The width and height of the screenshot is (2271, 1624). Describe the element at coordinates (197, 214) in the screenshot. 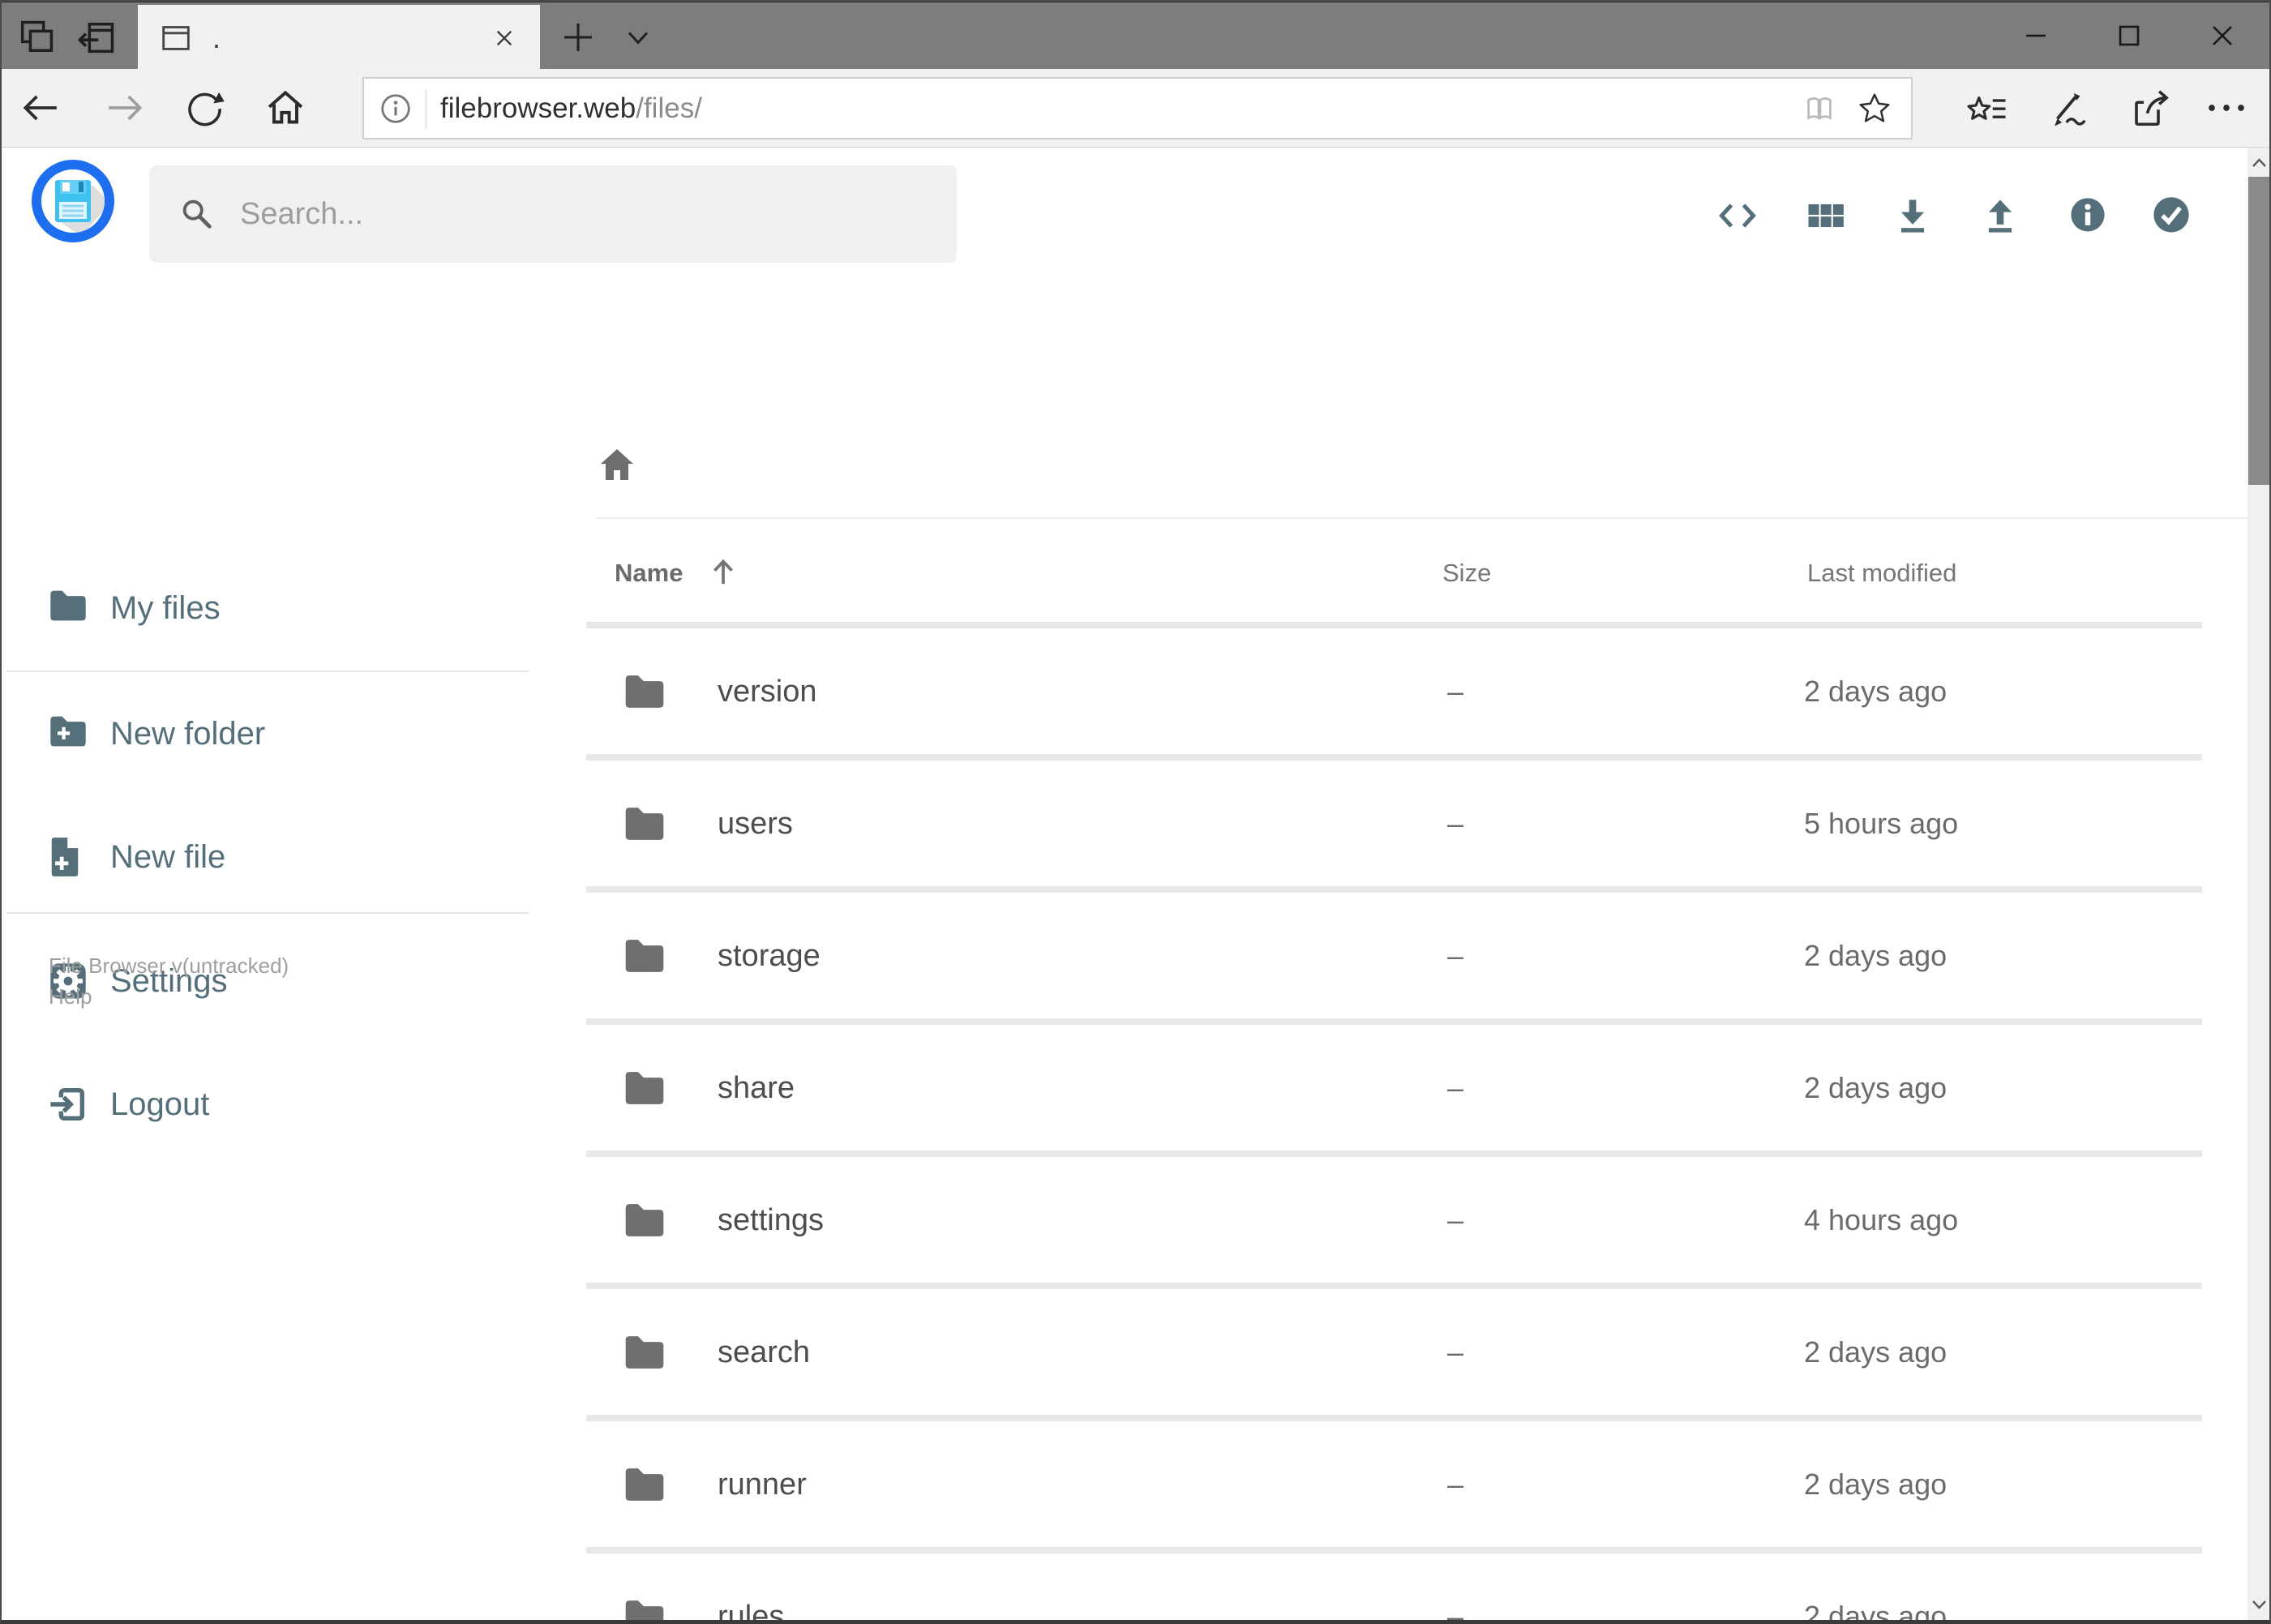

I see `magnifier-icon` at that location.